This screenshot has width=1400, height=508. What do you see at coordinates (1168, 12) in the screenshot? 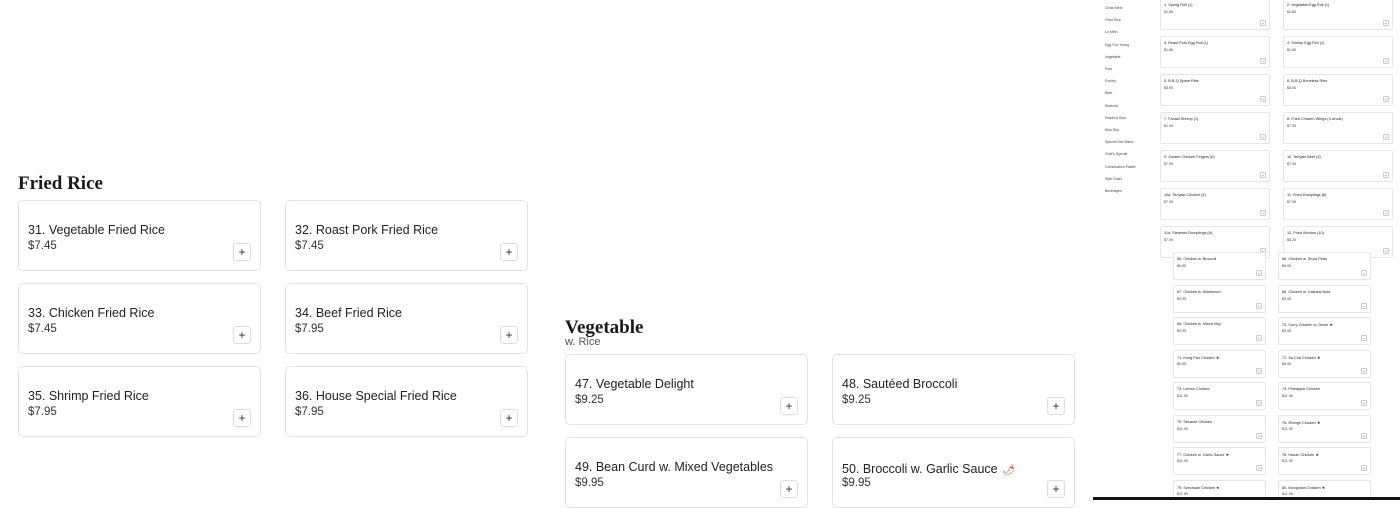
I see `mini-item-price: $1.85` at bounding box center [1168, 12].